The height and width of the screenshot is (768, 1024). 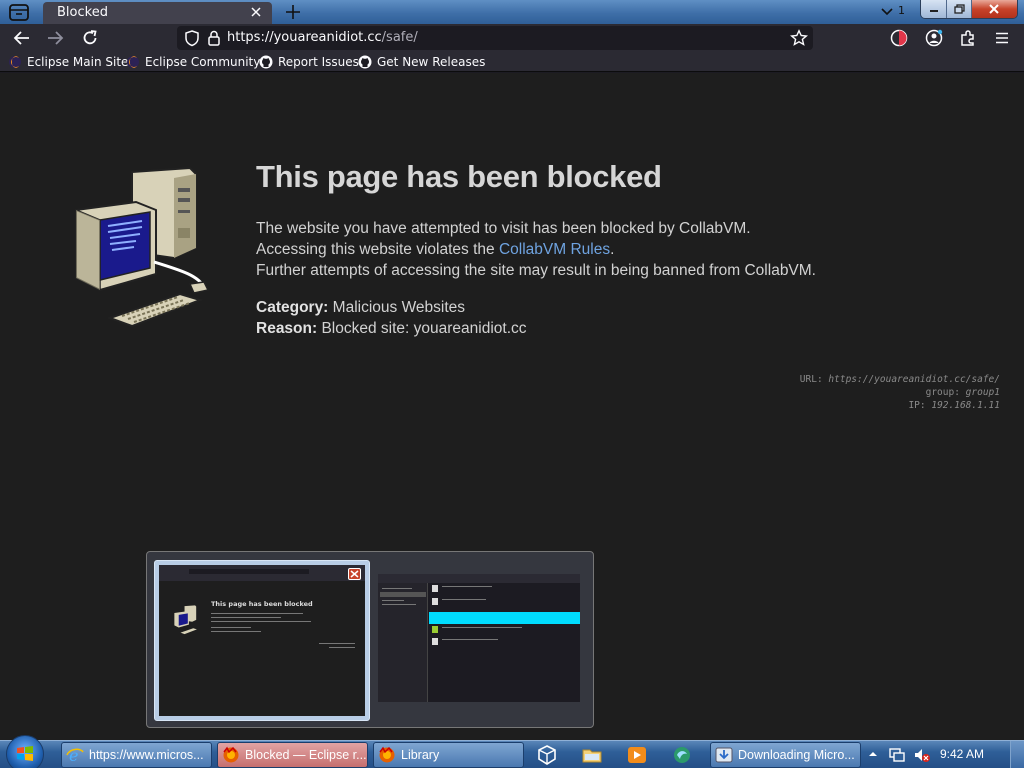 What do you see at coordinates (799, 38) in the screenshot?
I see `bookmark-star-icon` at bounding box center [799, 38].